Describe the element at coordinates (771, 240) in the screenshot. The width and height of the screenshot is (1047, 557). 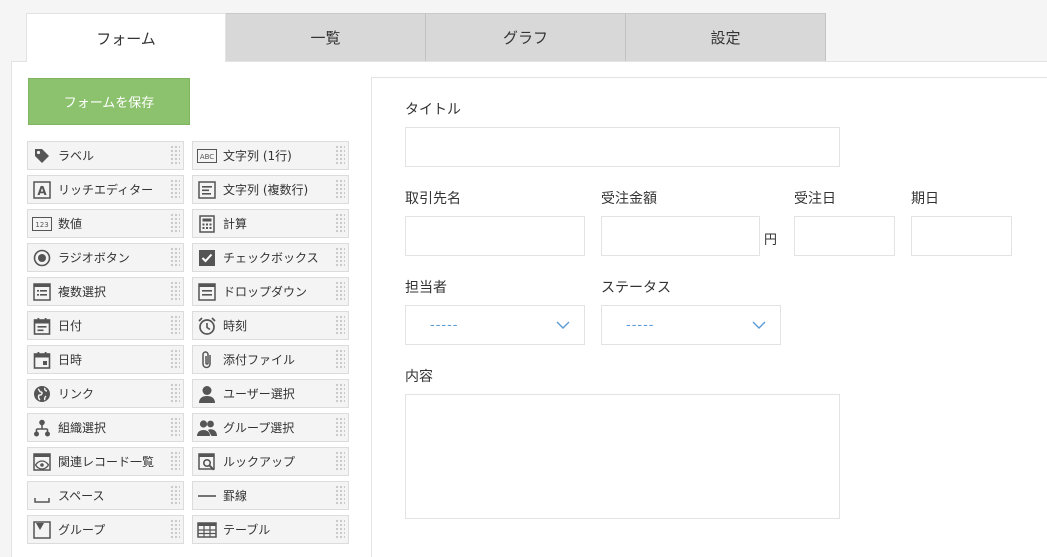
I see `amount-unit: 円` at that location.